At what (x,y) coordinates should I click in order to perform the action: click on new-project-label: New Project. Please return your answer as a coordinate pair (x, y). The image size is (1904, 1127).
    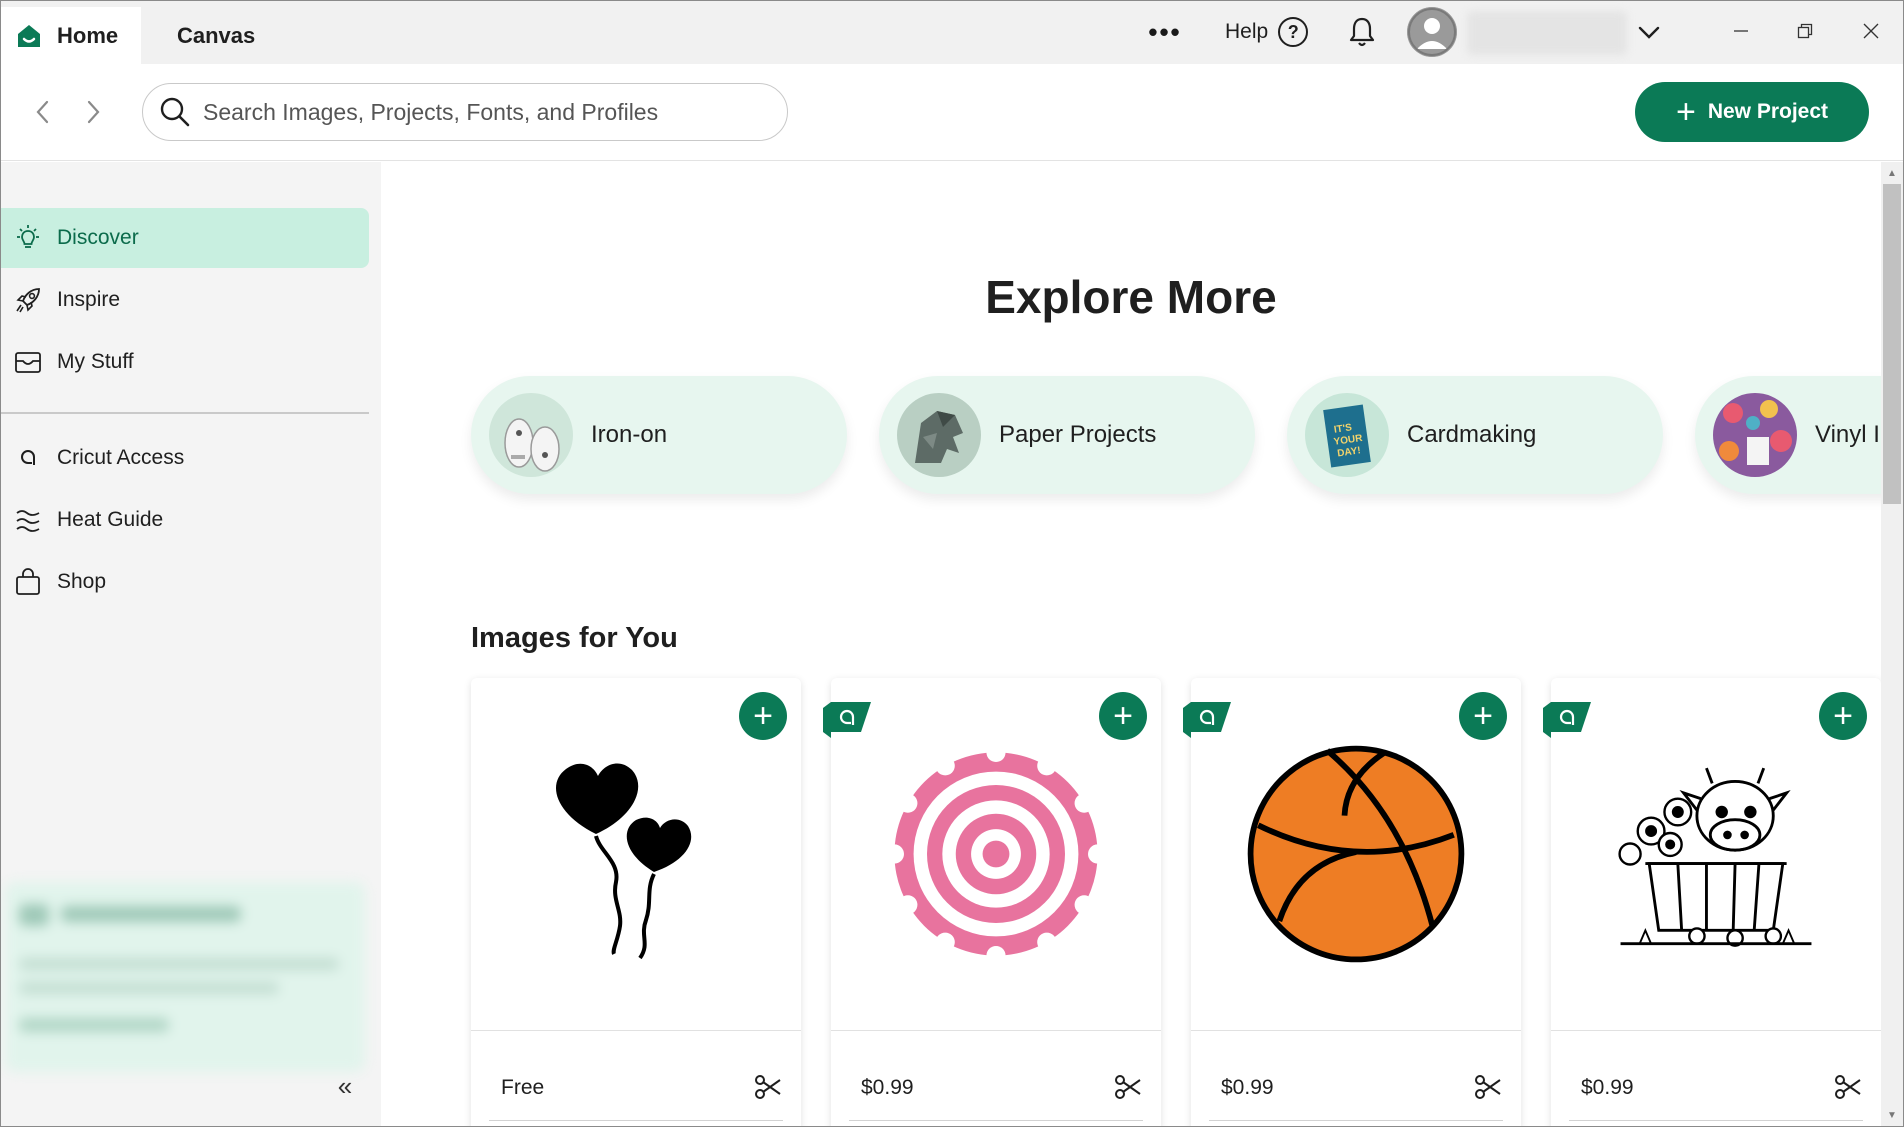
    Looking at the image, I should click on (1768, 111).